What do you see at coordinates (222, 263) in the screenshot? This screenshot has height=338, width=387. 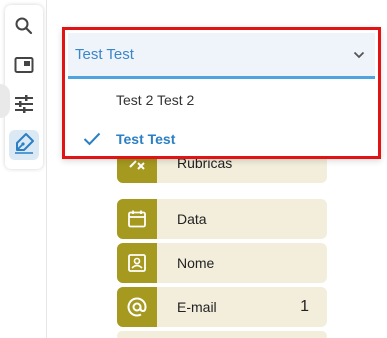 I see `field-item-nome: Nome` at bounding box center [222, 263].